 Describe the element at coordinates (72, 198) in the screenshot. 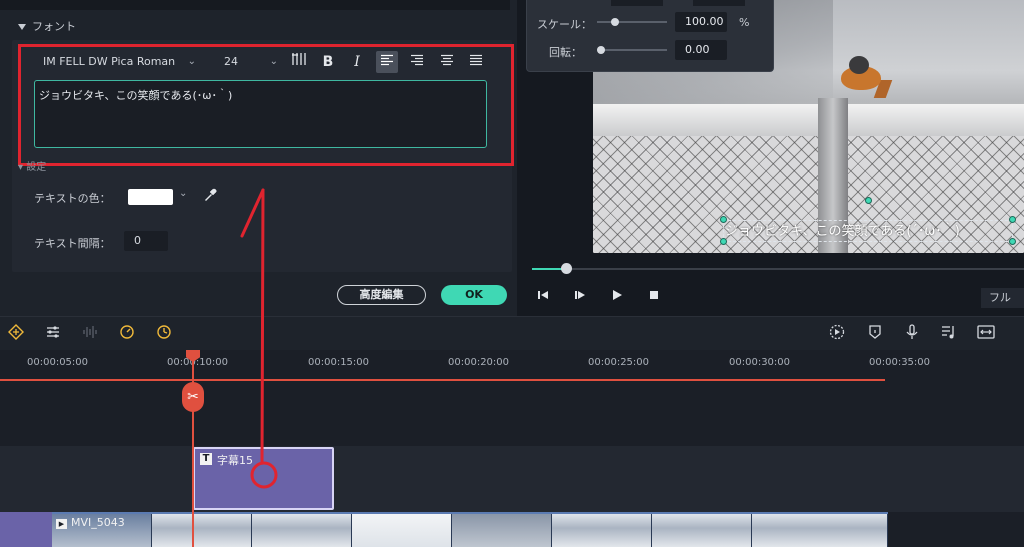

I see `text-color-label: テキストの色：` at that location.